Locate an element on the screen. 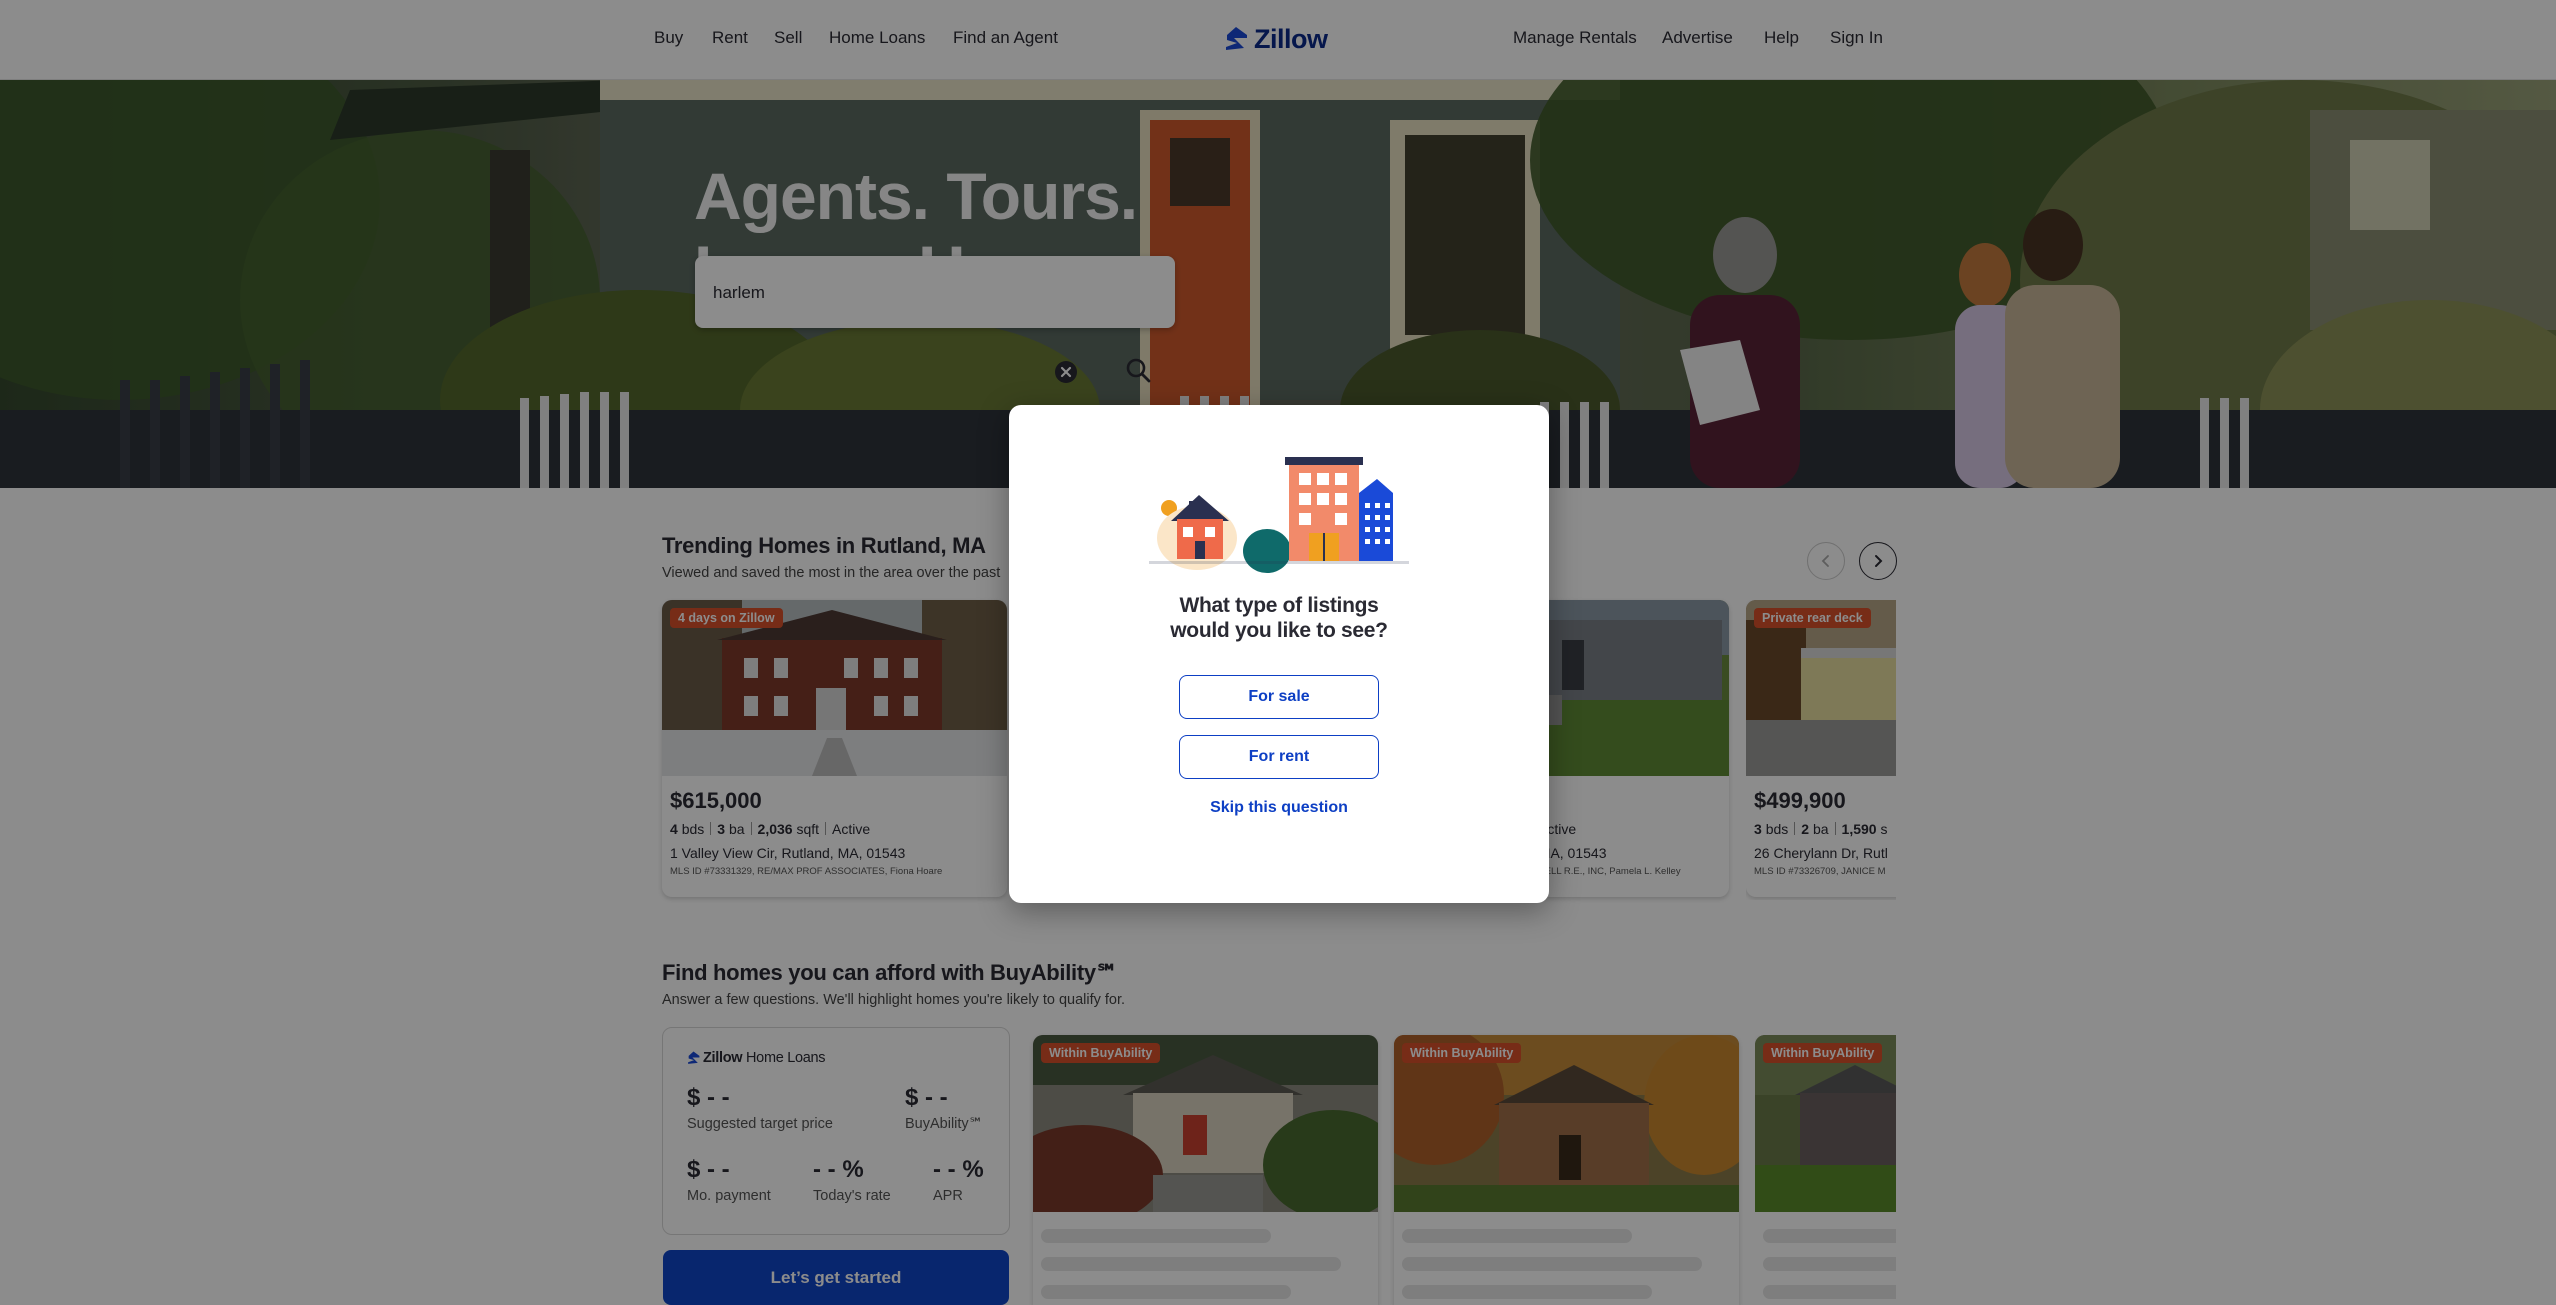 This screenshot has width=2556, height=1305. listings-illustration is located at coordinates (1279, 515).